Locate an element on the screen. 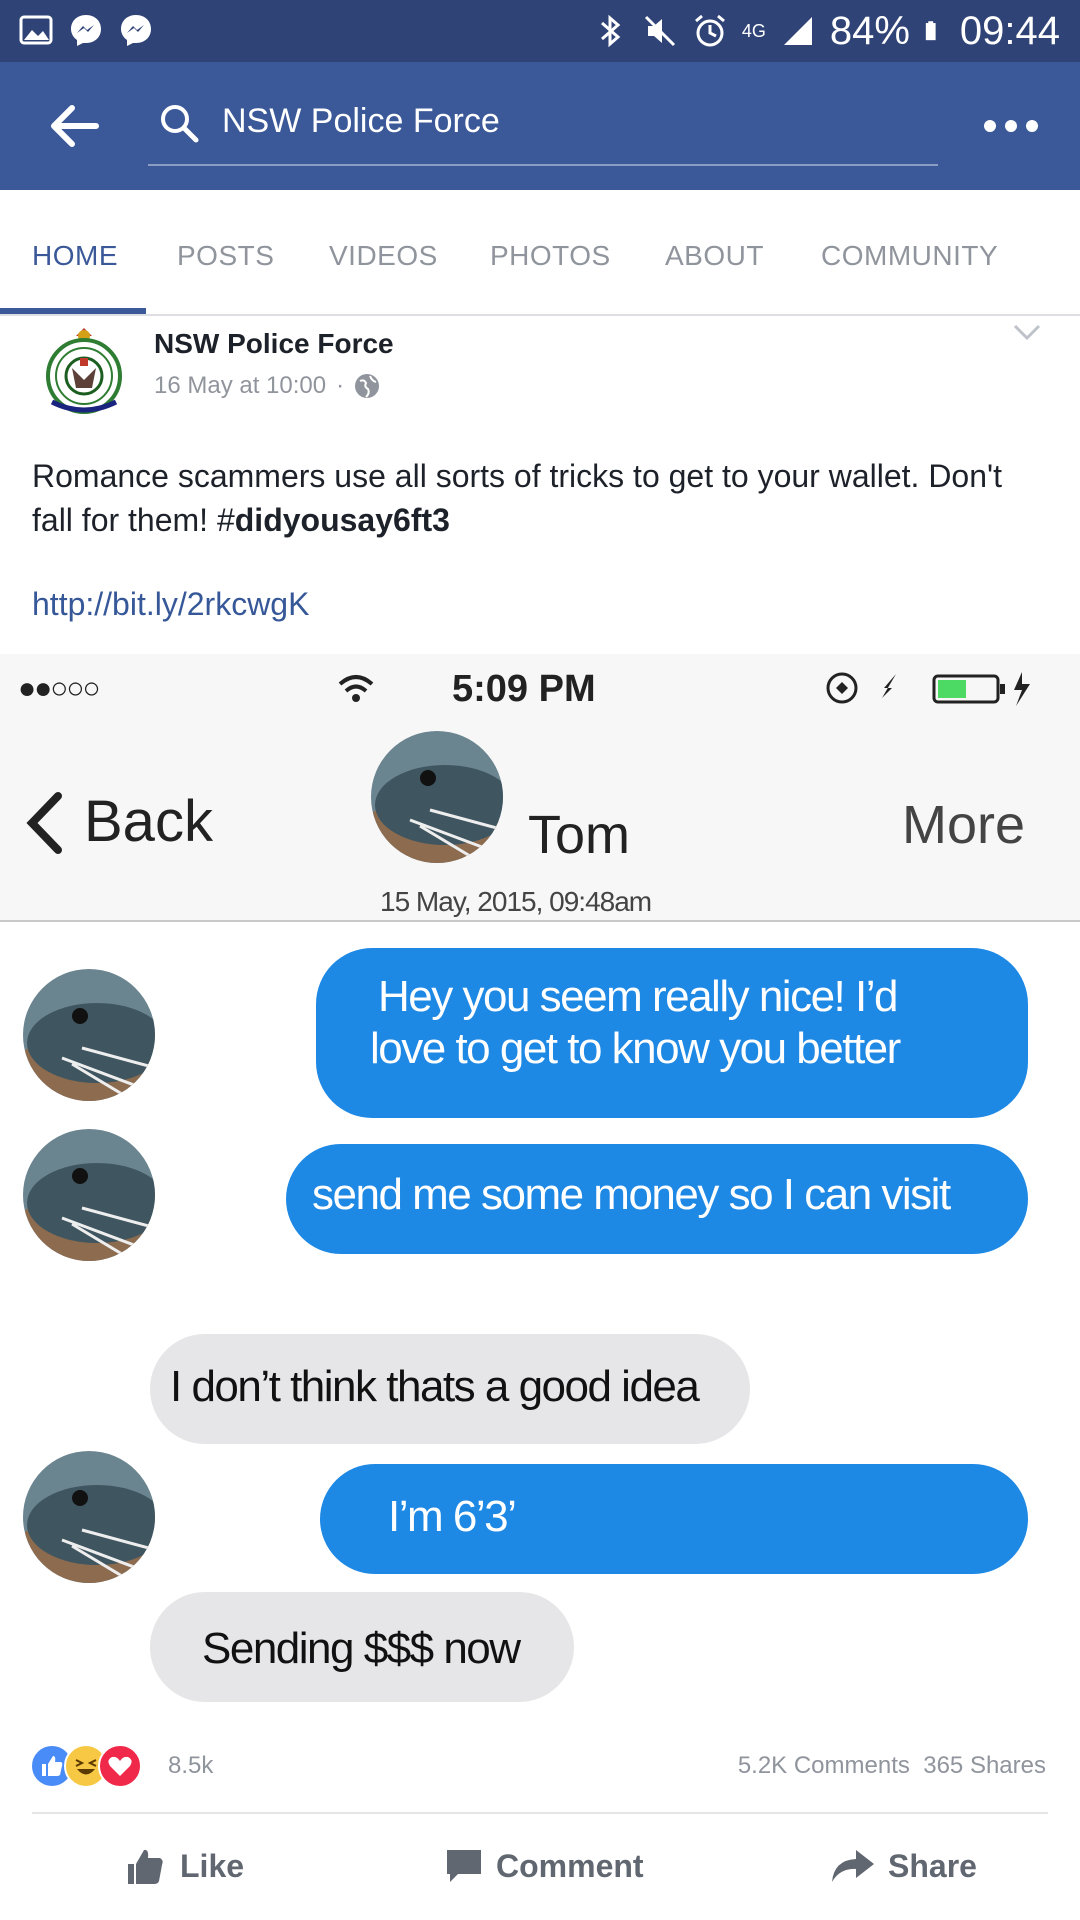 This screenshot has width=1080, height=1920. search-query: NSW Police Force is located at coordinates (361, 121).